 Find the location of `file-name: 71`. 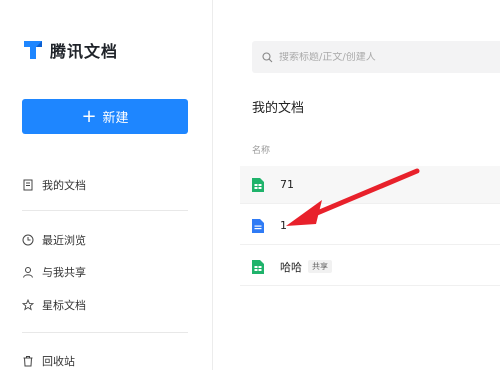

file-name: 71 is located at coordinates (287, 184).